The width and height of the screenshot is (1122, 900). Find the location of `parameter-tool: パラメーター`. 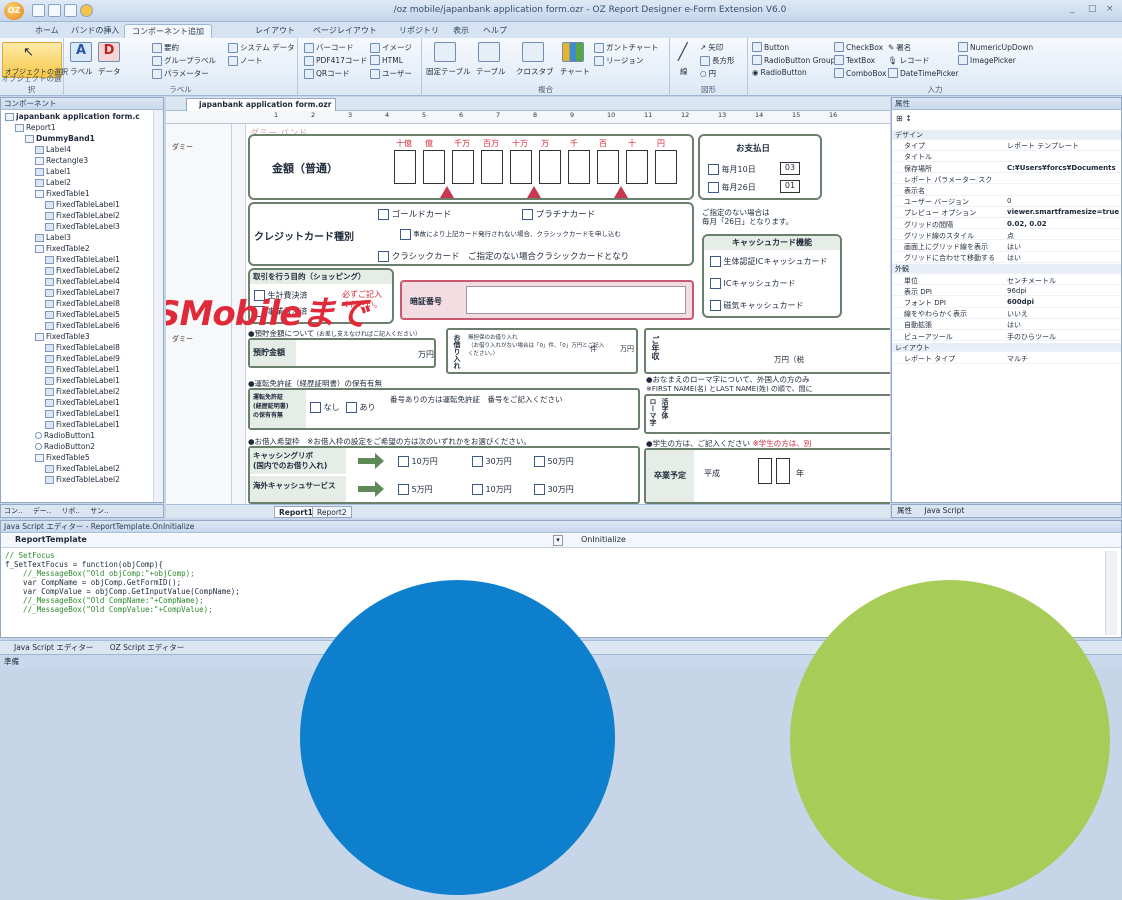

parameter-tool: パラメーター is located at coordinates (180, 73).